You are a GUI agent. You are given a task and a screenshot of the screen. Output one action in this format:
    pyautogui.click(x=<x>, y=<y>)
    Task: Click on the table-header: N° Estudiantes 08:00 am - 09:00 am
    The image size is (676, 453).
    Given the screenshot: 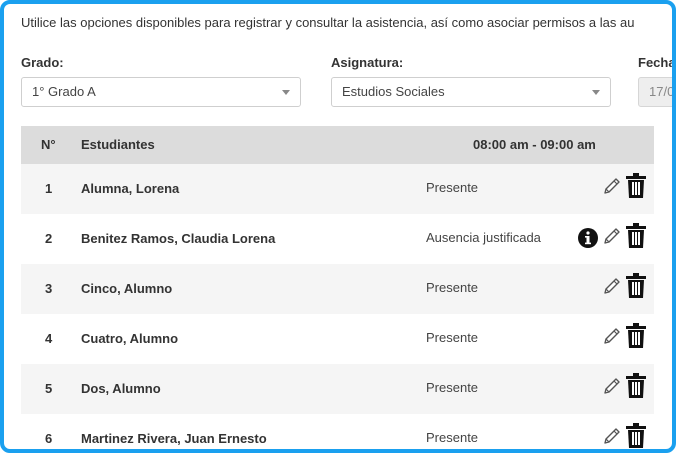 What is the action you would take?
    pyautogui.click(x=337, y=145)
    